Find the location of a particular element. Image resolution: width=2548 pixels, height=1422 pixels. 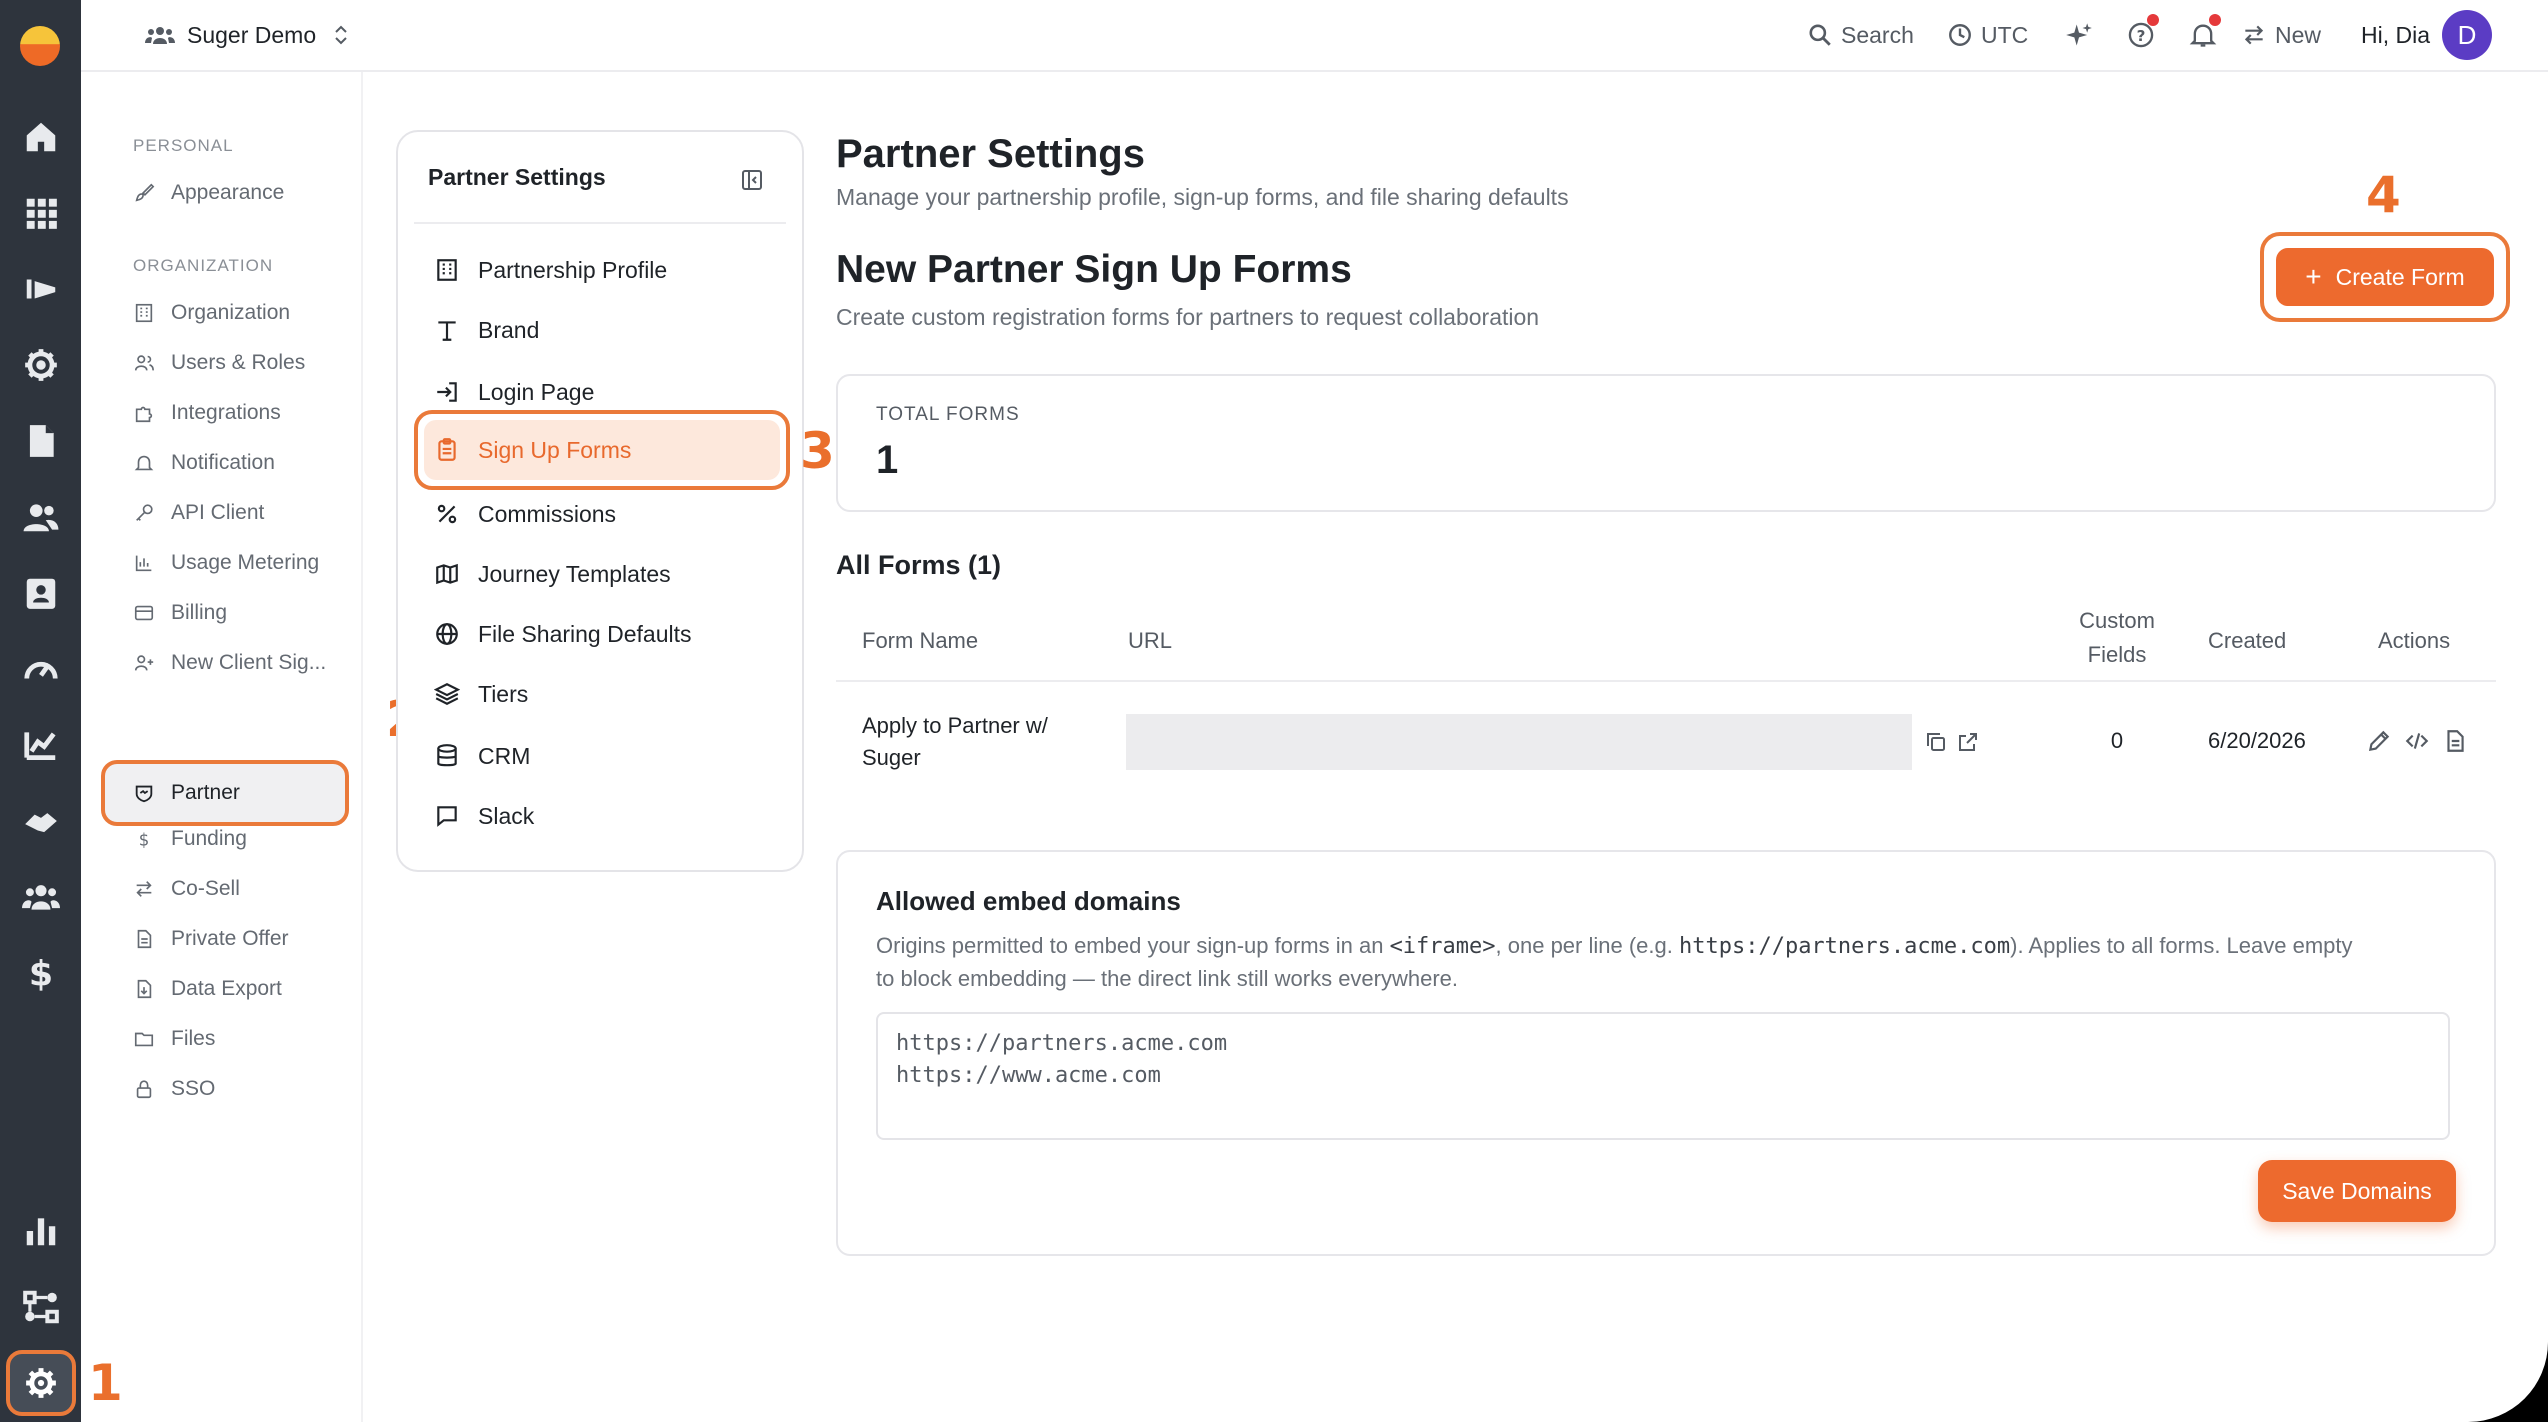

panel-divider is located at coordinates (600, 223).